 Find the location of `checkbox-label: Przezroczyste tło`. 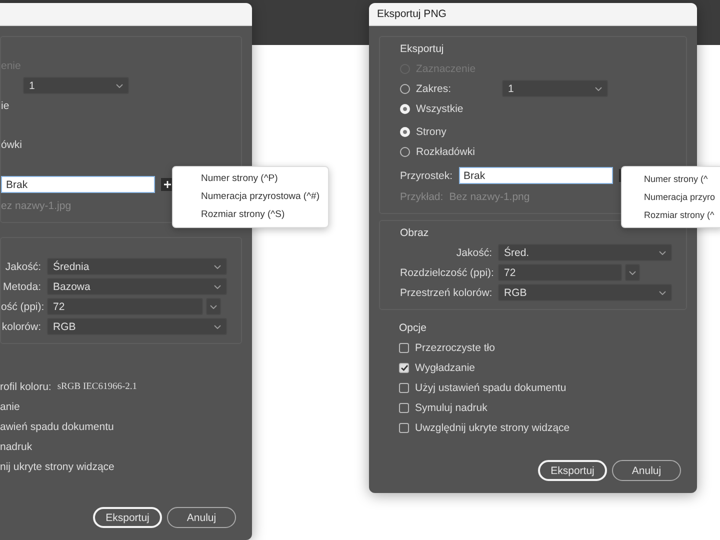

checkbox-label: Przezroczyste tło is located at coordinates (455, 348).